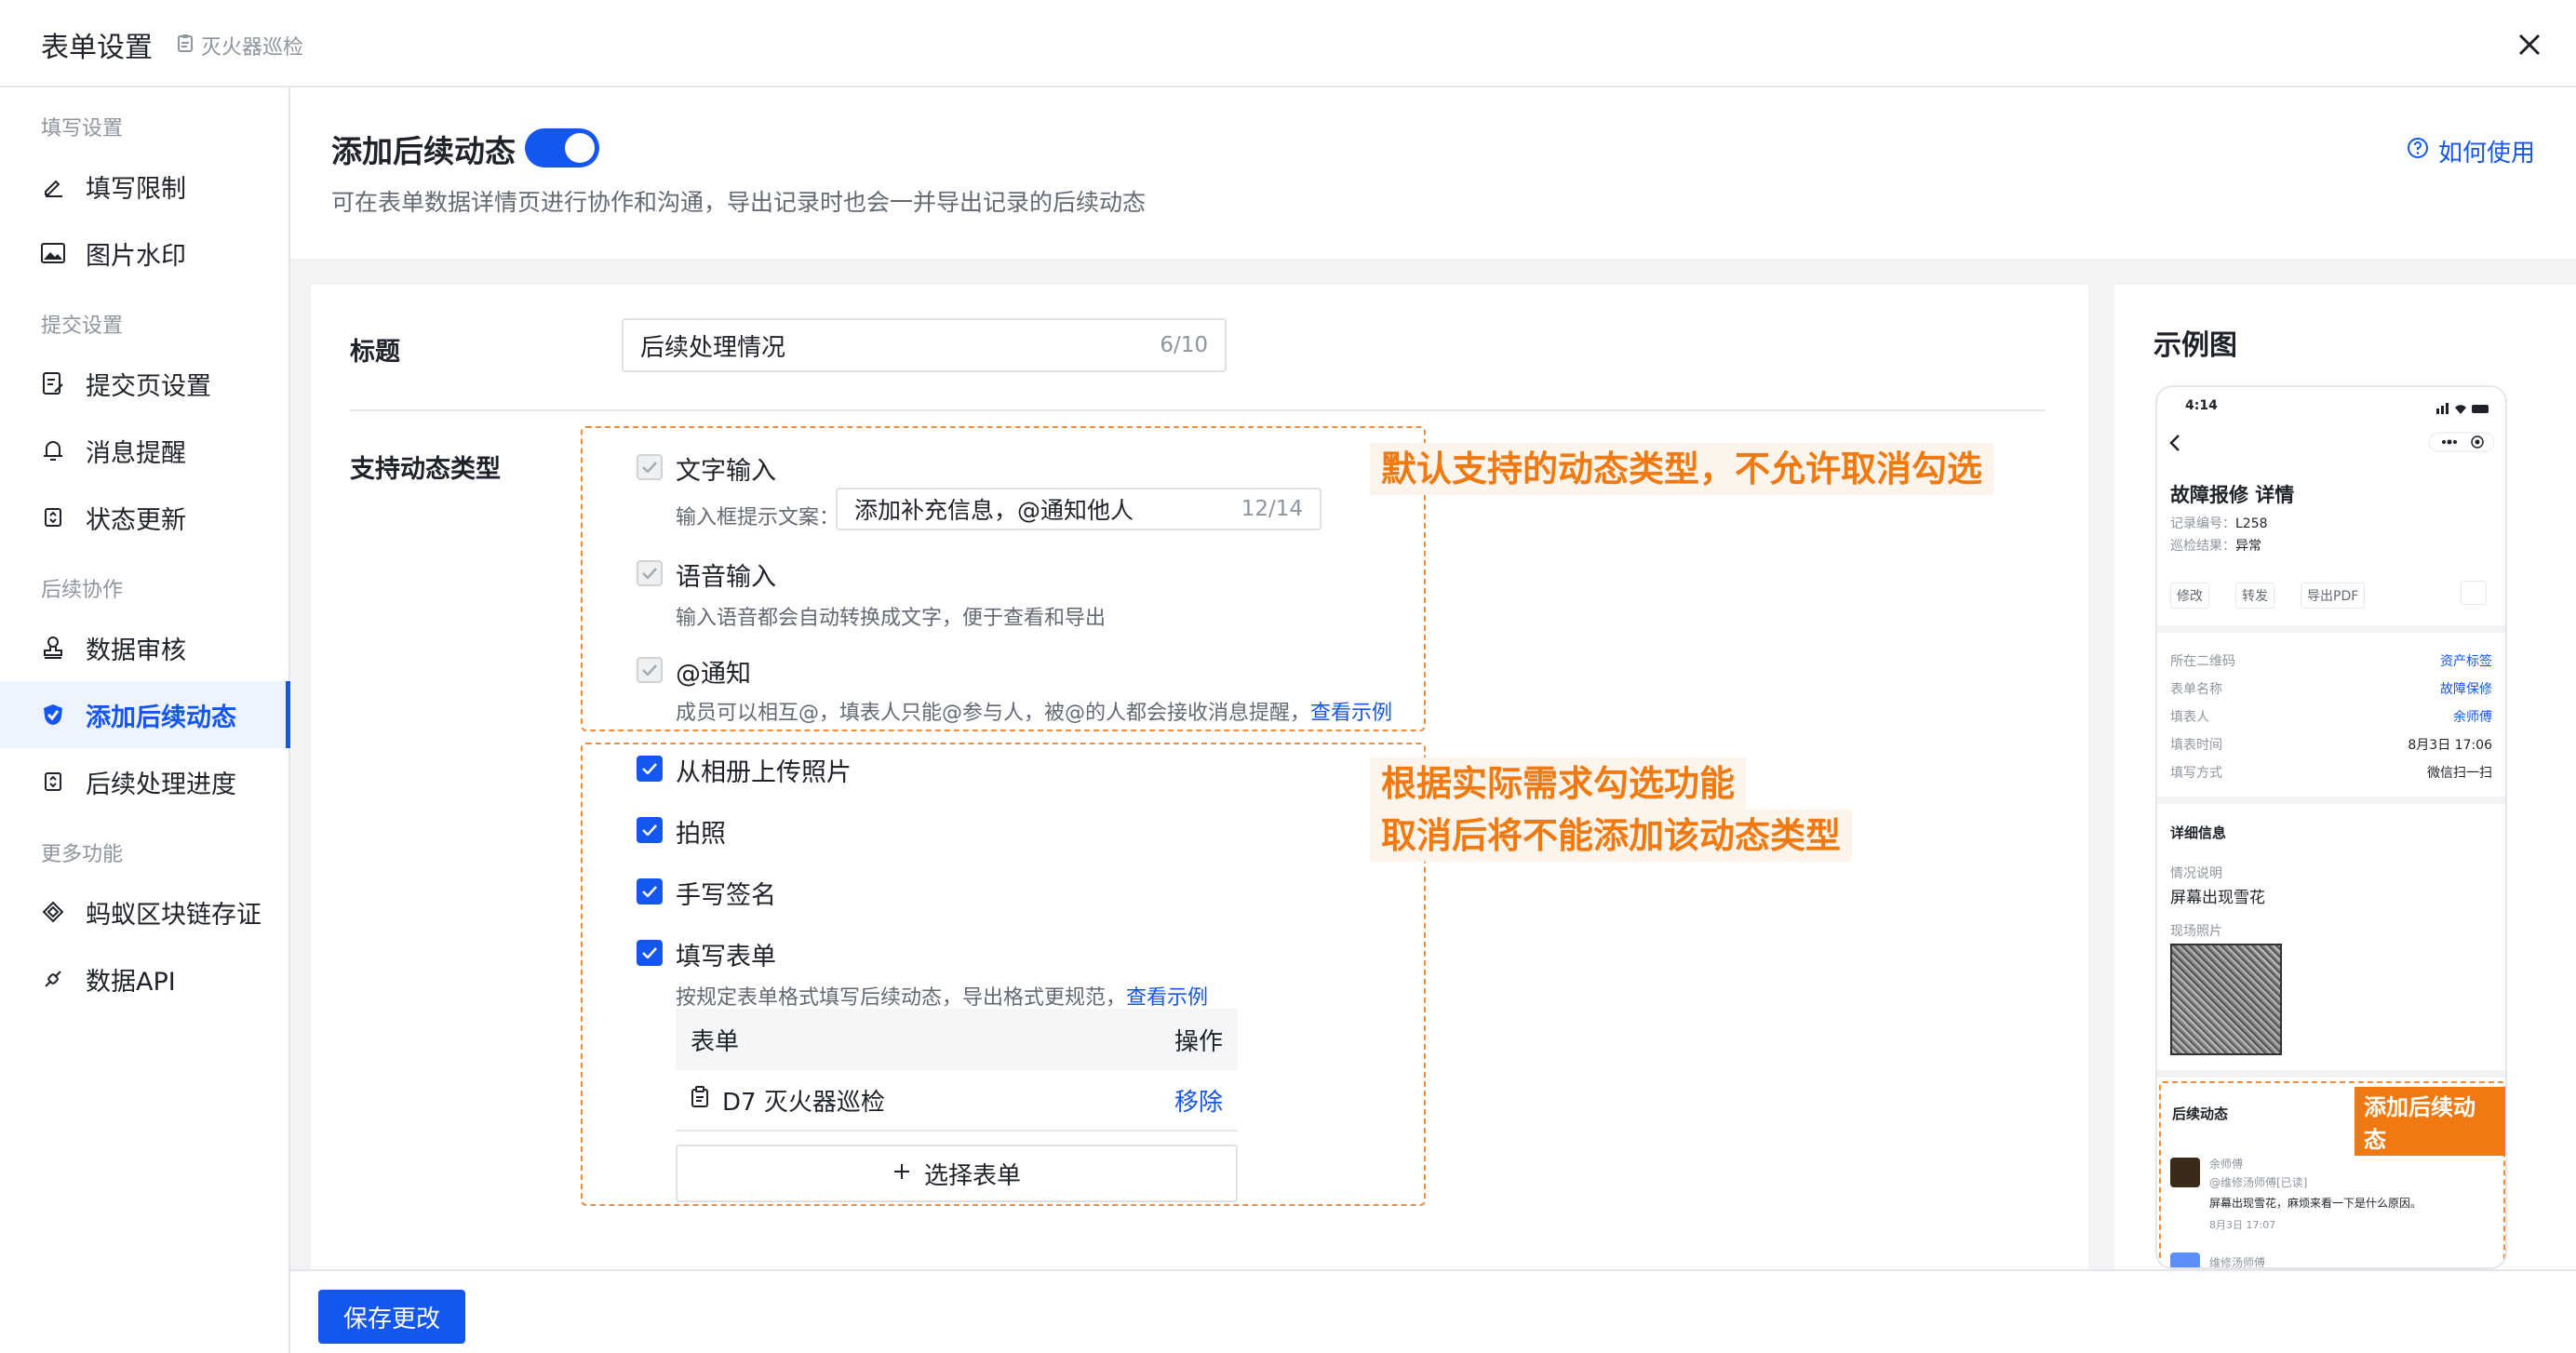  Describe the element at coordinates (1198, 1041) in the screenshot. I see `col-action: 操作` at that location.